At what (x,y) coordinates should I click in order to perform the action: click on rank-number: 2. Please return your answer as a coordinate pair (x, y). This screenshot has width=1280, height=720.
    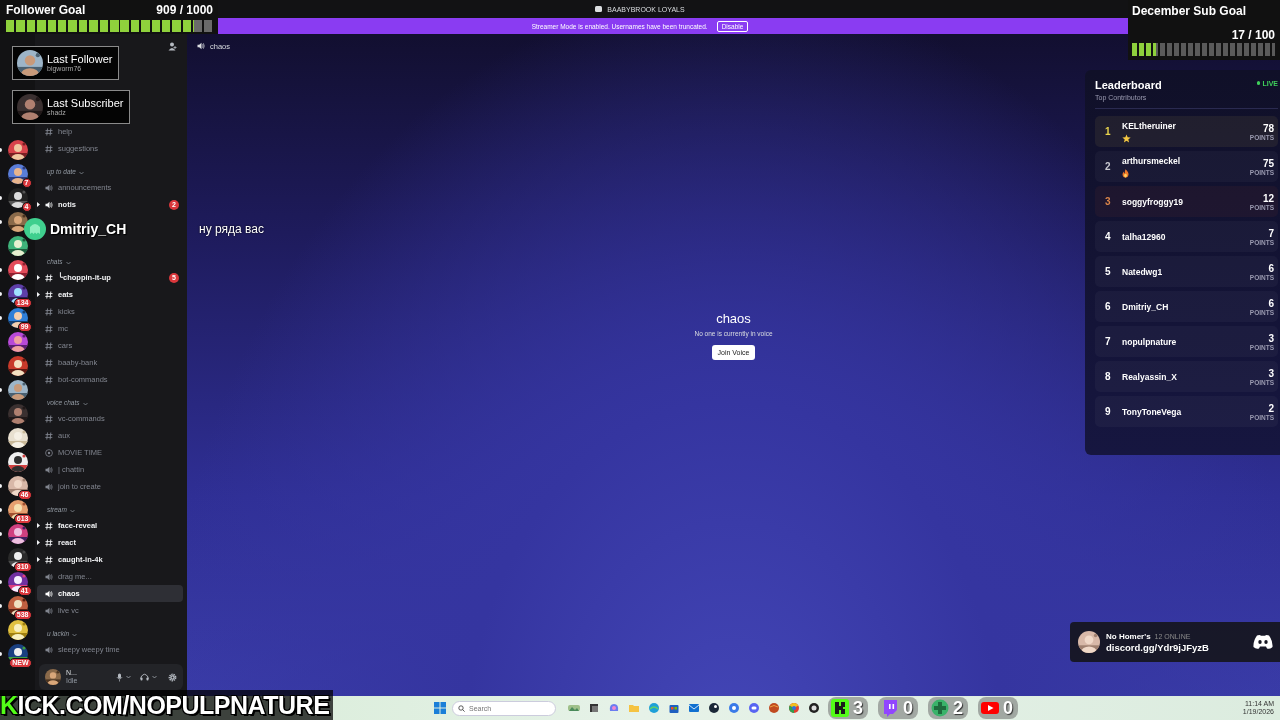
    Looking at the image, I should click on (1108, 166).